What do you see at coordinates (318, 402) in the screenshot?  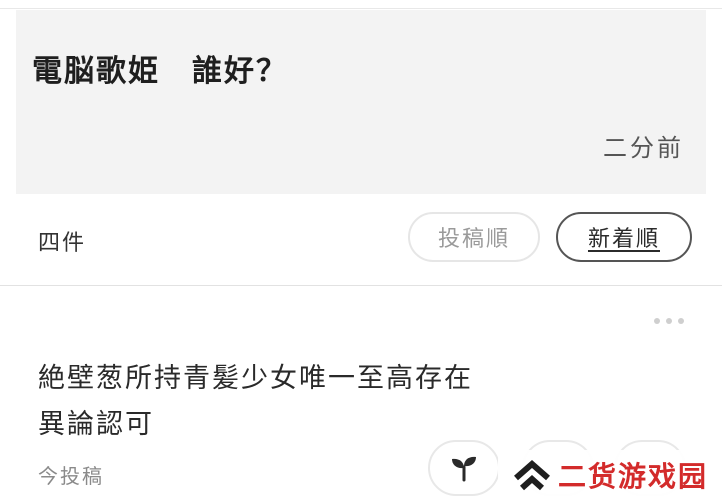 I see `post-text: 絶壁葱所持青髪少女唯一至高存在 異論認可` at bounding box center [318, 402].